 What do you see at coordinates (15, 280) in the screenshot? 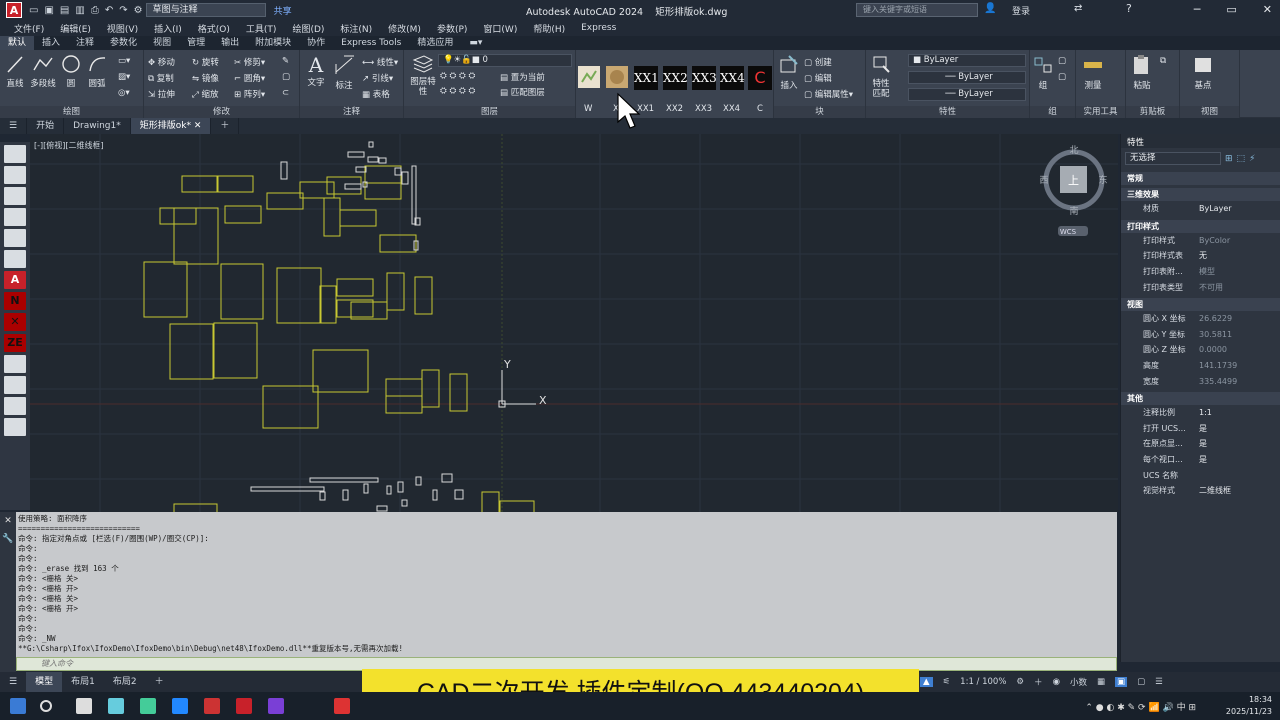
I see `tool-autocad-icon: A` at bounding box center [15, 280].